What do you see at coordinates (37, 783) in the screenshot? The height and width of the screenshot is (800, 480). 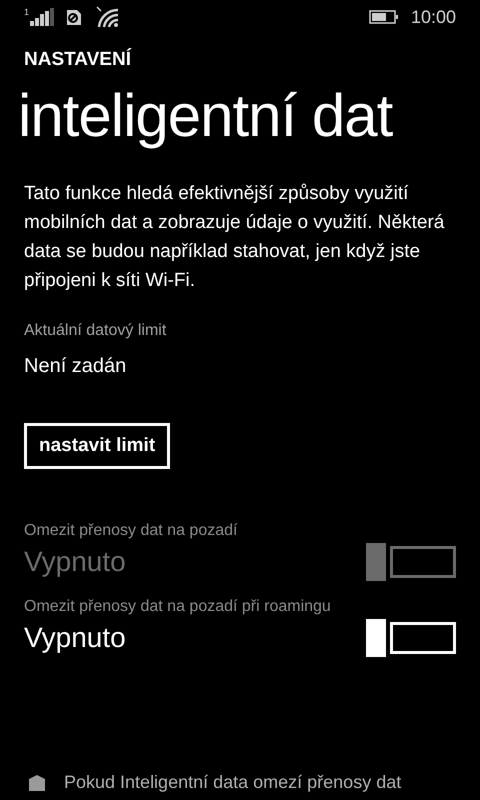 I see `shield-icon` at bounding box center [37, 783].